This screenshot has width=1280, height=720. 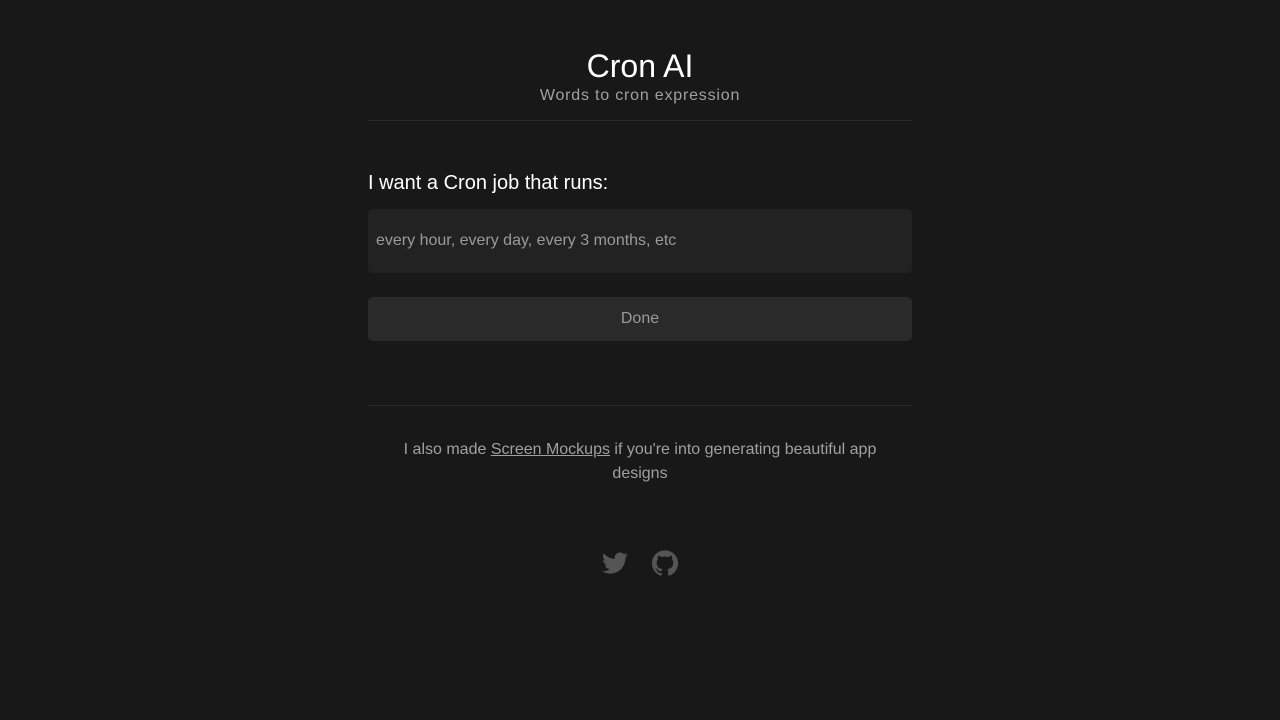 I want to click on github-icon, so click(x=665, y=563).